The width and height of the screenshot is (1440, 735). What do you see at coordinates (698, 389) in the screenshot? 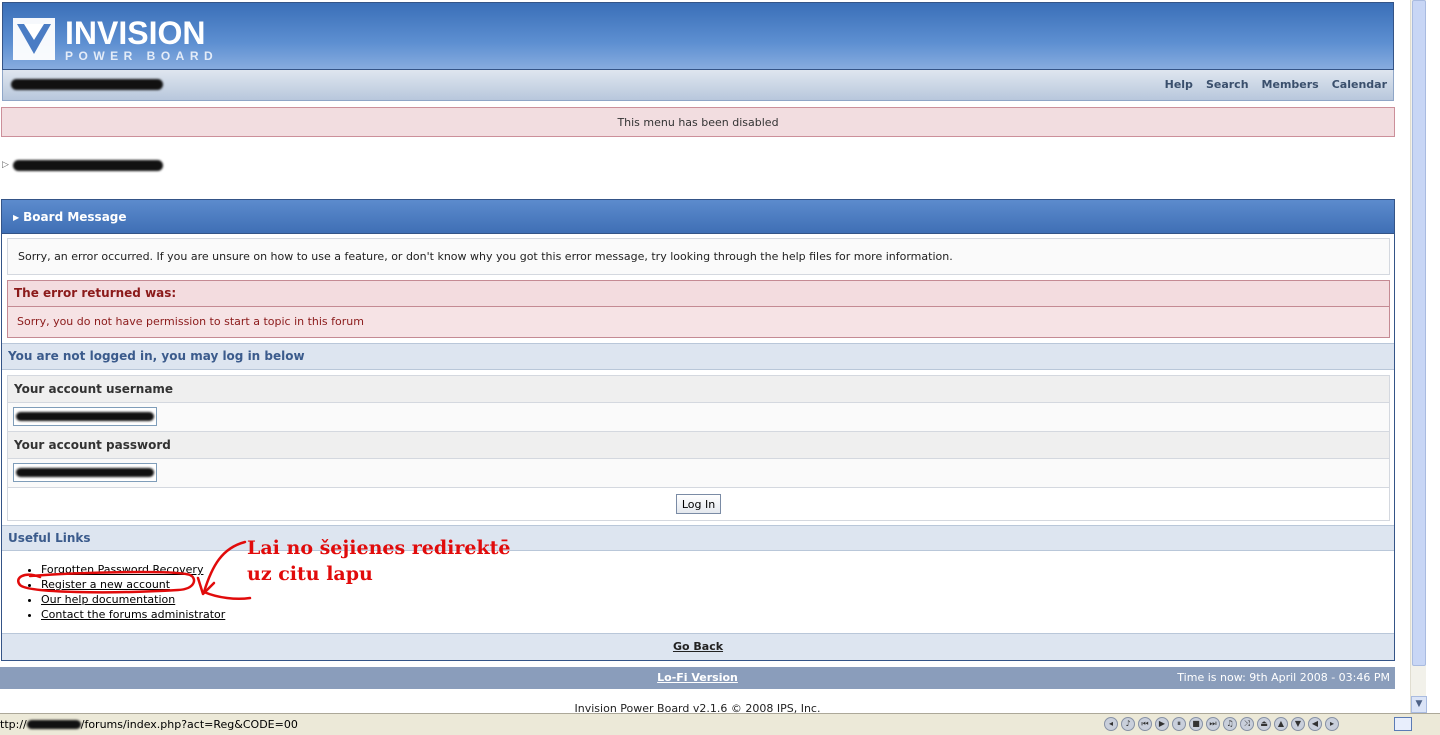
I see `username-label: Your account username` at bounding box center [698, 389].